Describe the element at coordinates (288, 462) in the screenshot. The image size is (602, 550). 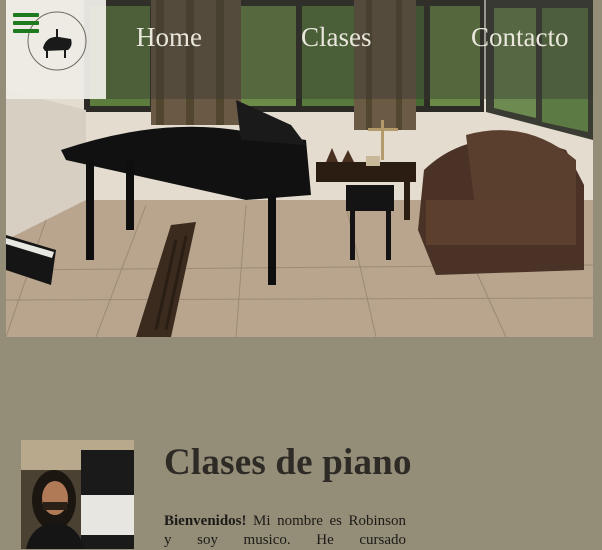
I see `page-title: Clases de piano` at that location.